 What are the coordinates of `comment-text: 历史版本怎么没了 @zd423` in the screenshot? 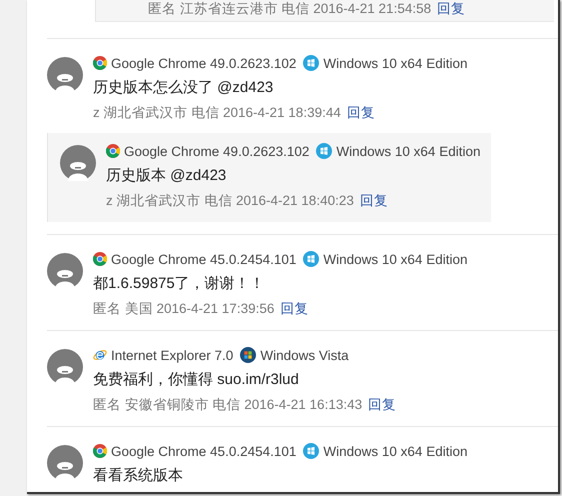 It's located at (183, 87).